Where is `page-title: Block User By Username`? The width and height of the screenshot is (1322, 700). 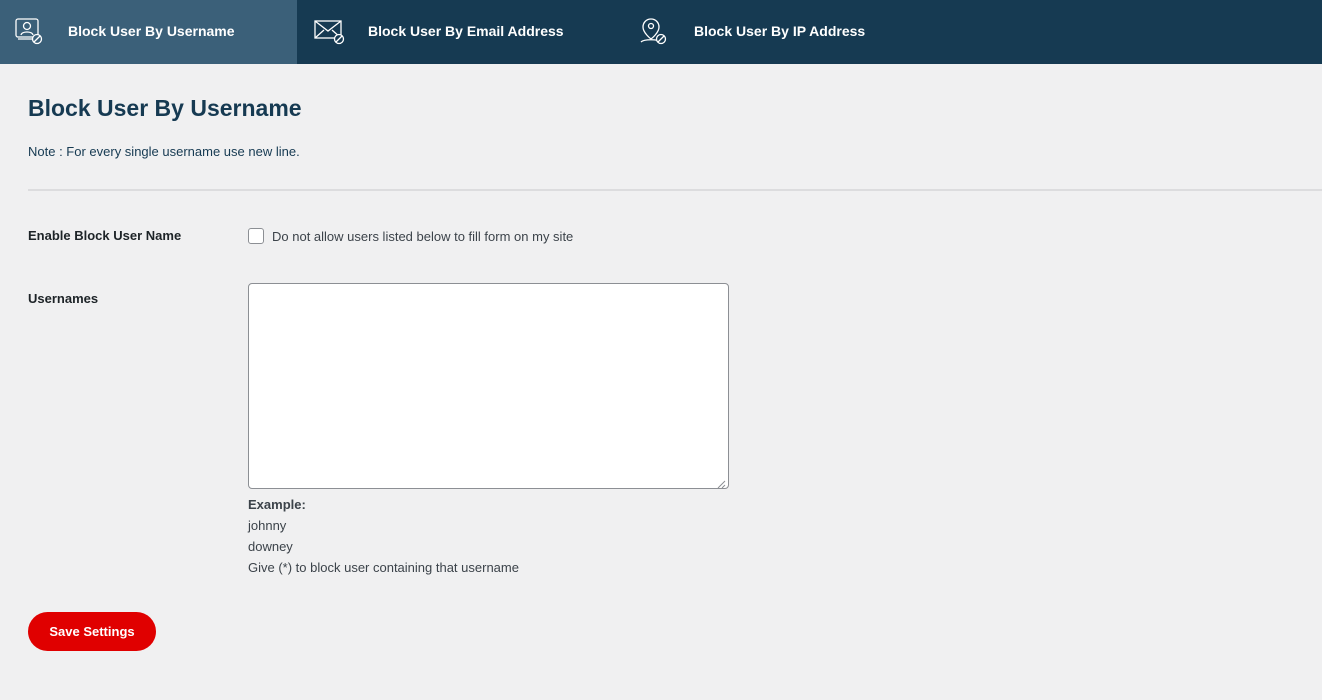
page-title: Block User By Username is located at coordinates (165, 108).